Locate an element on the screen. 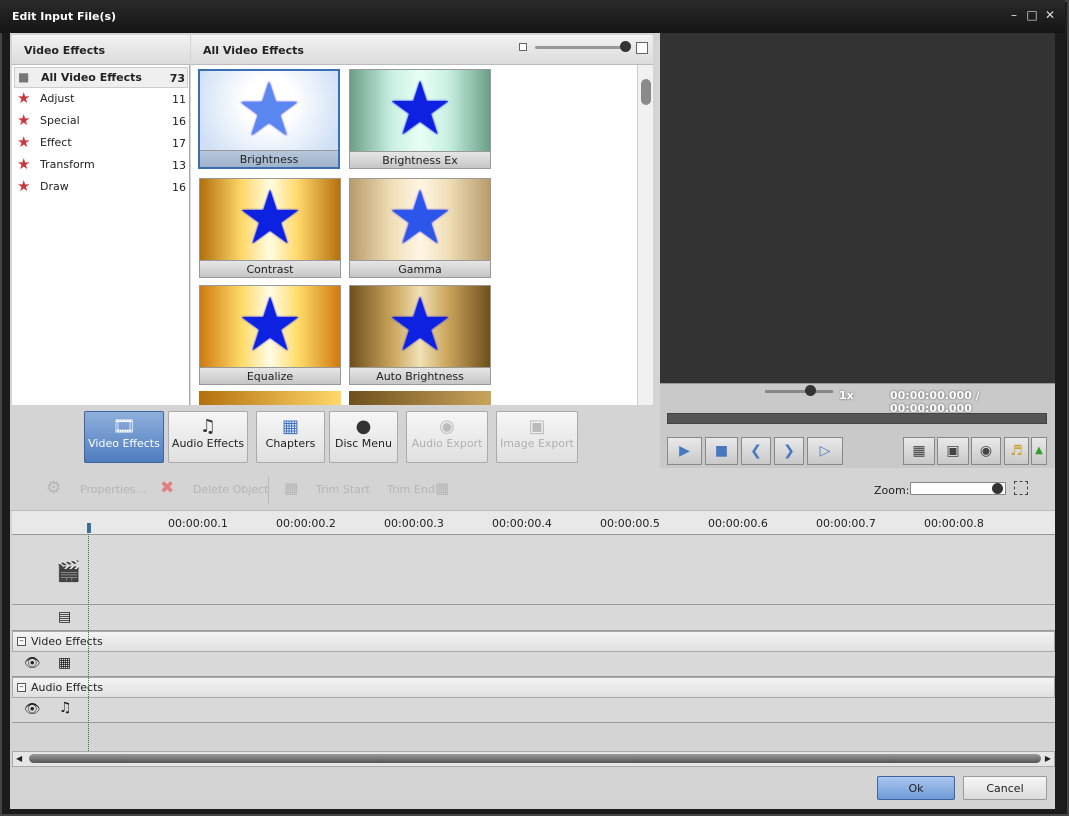 The width and height of the screenshot is (1069, 816). category-draw: ★ Draw 16 is located at coordinates (101, 187).